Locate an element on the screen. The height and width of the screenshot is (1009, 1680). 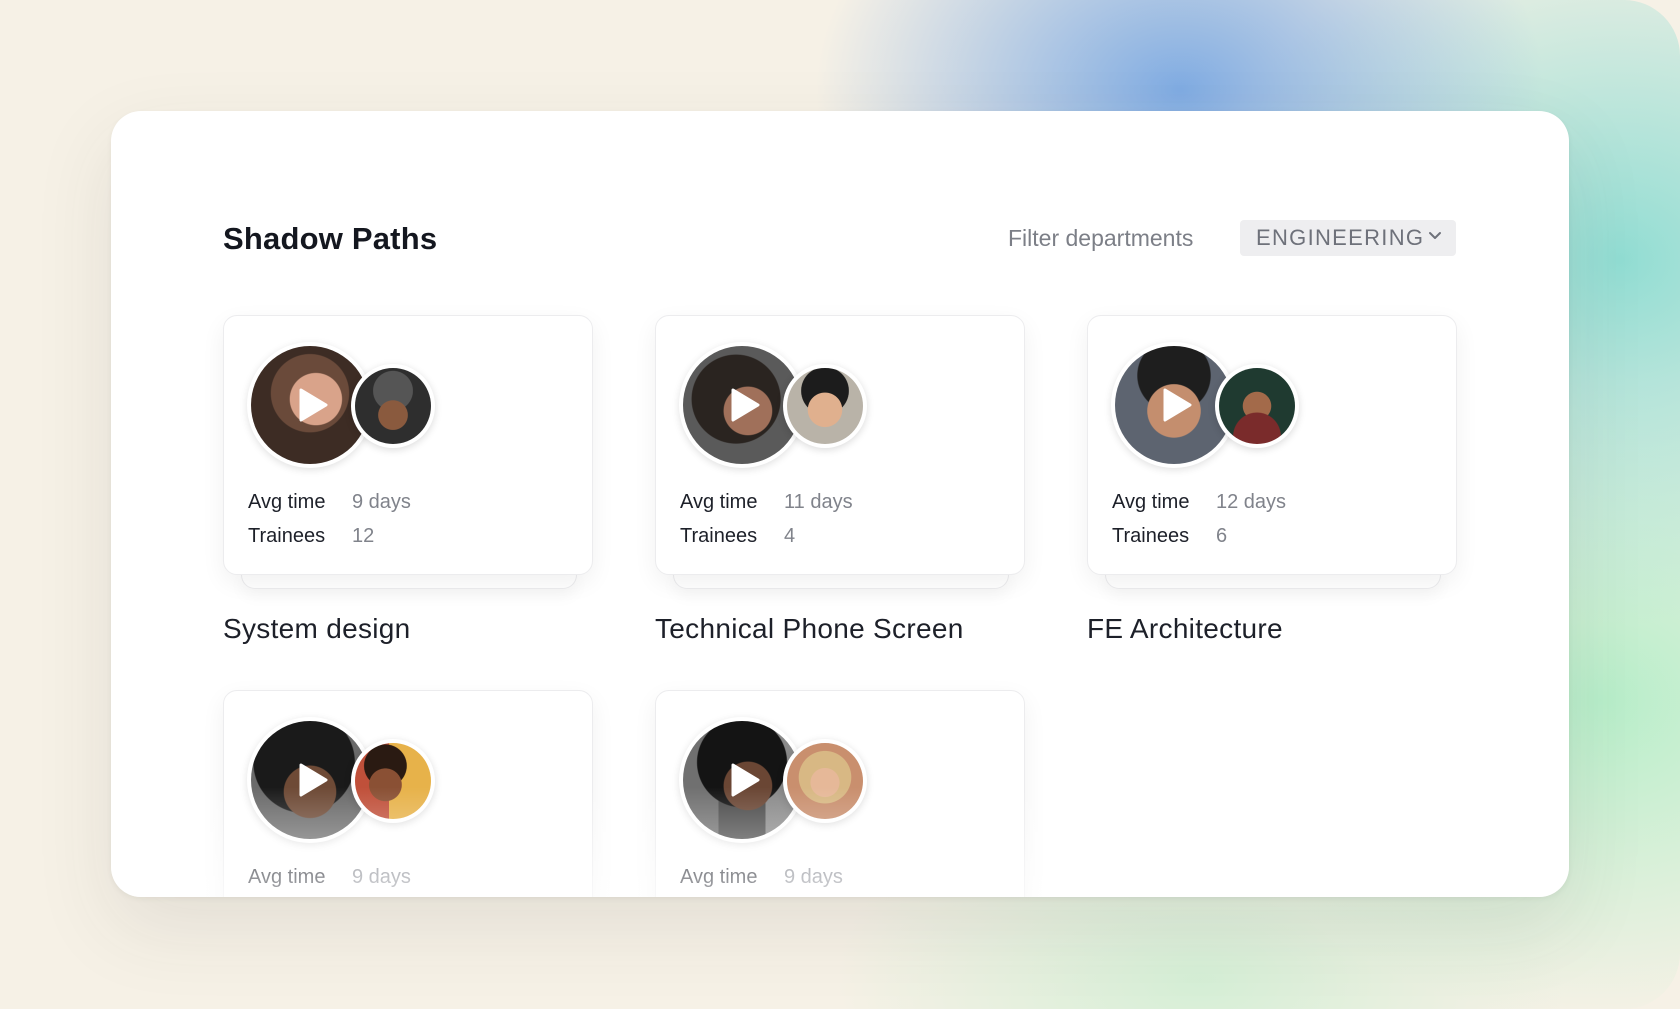
path-title: System design is located at coordinates (317, 629).